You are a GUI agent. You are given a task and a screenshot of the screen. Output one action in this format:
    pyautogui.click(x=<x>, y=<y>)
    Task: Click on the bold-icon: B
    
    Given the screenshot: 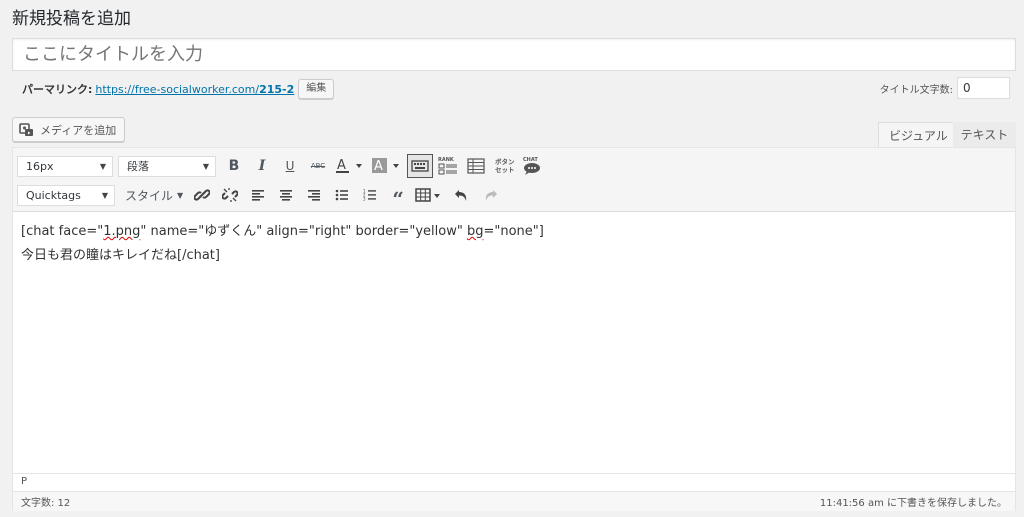 What is the action you would take?
    pyautogui.click(x=234, y=166)
    